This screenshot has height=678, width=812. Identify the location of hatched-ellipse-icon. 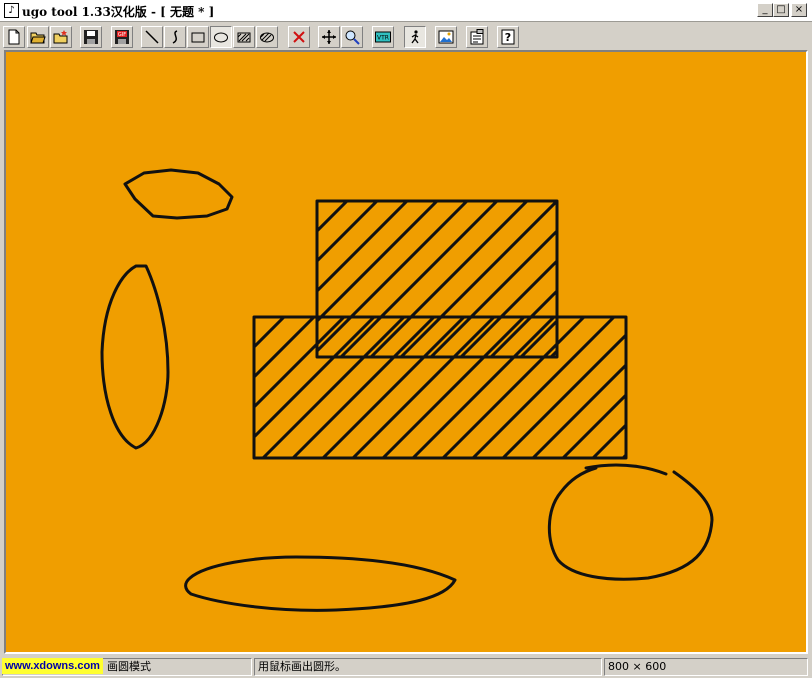
(267, 37).